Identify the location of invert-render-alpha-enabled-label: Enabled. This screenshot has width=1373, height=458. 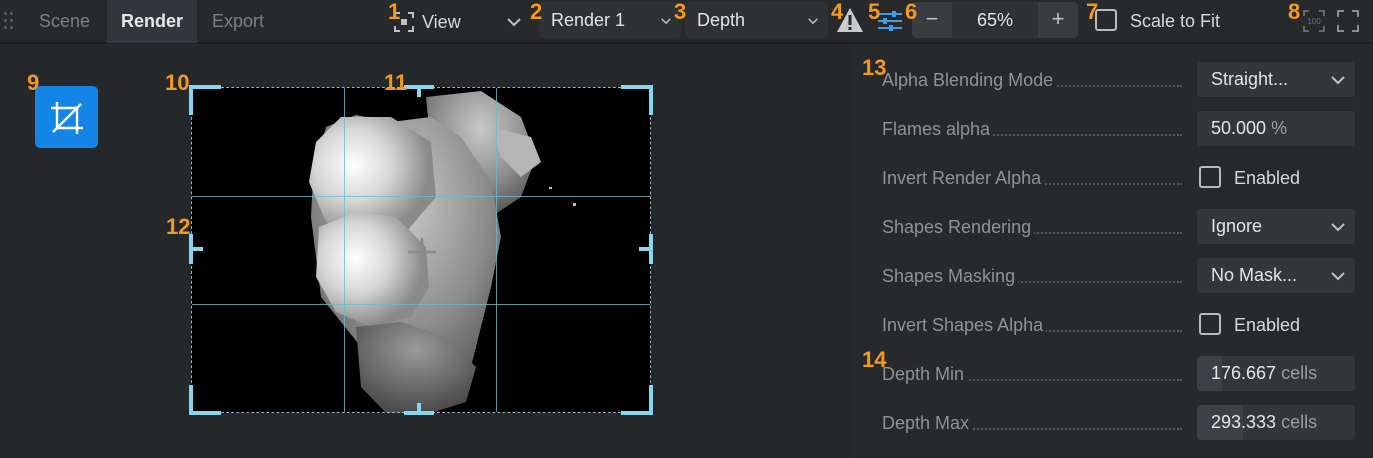
(1267, 178).